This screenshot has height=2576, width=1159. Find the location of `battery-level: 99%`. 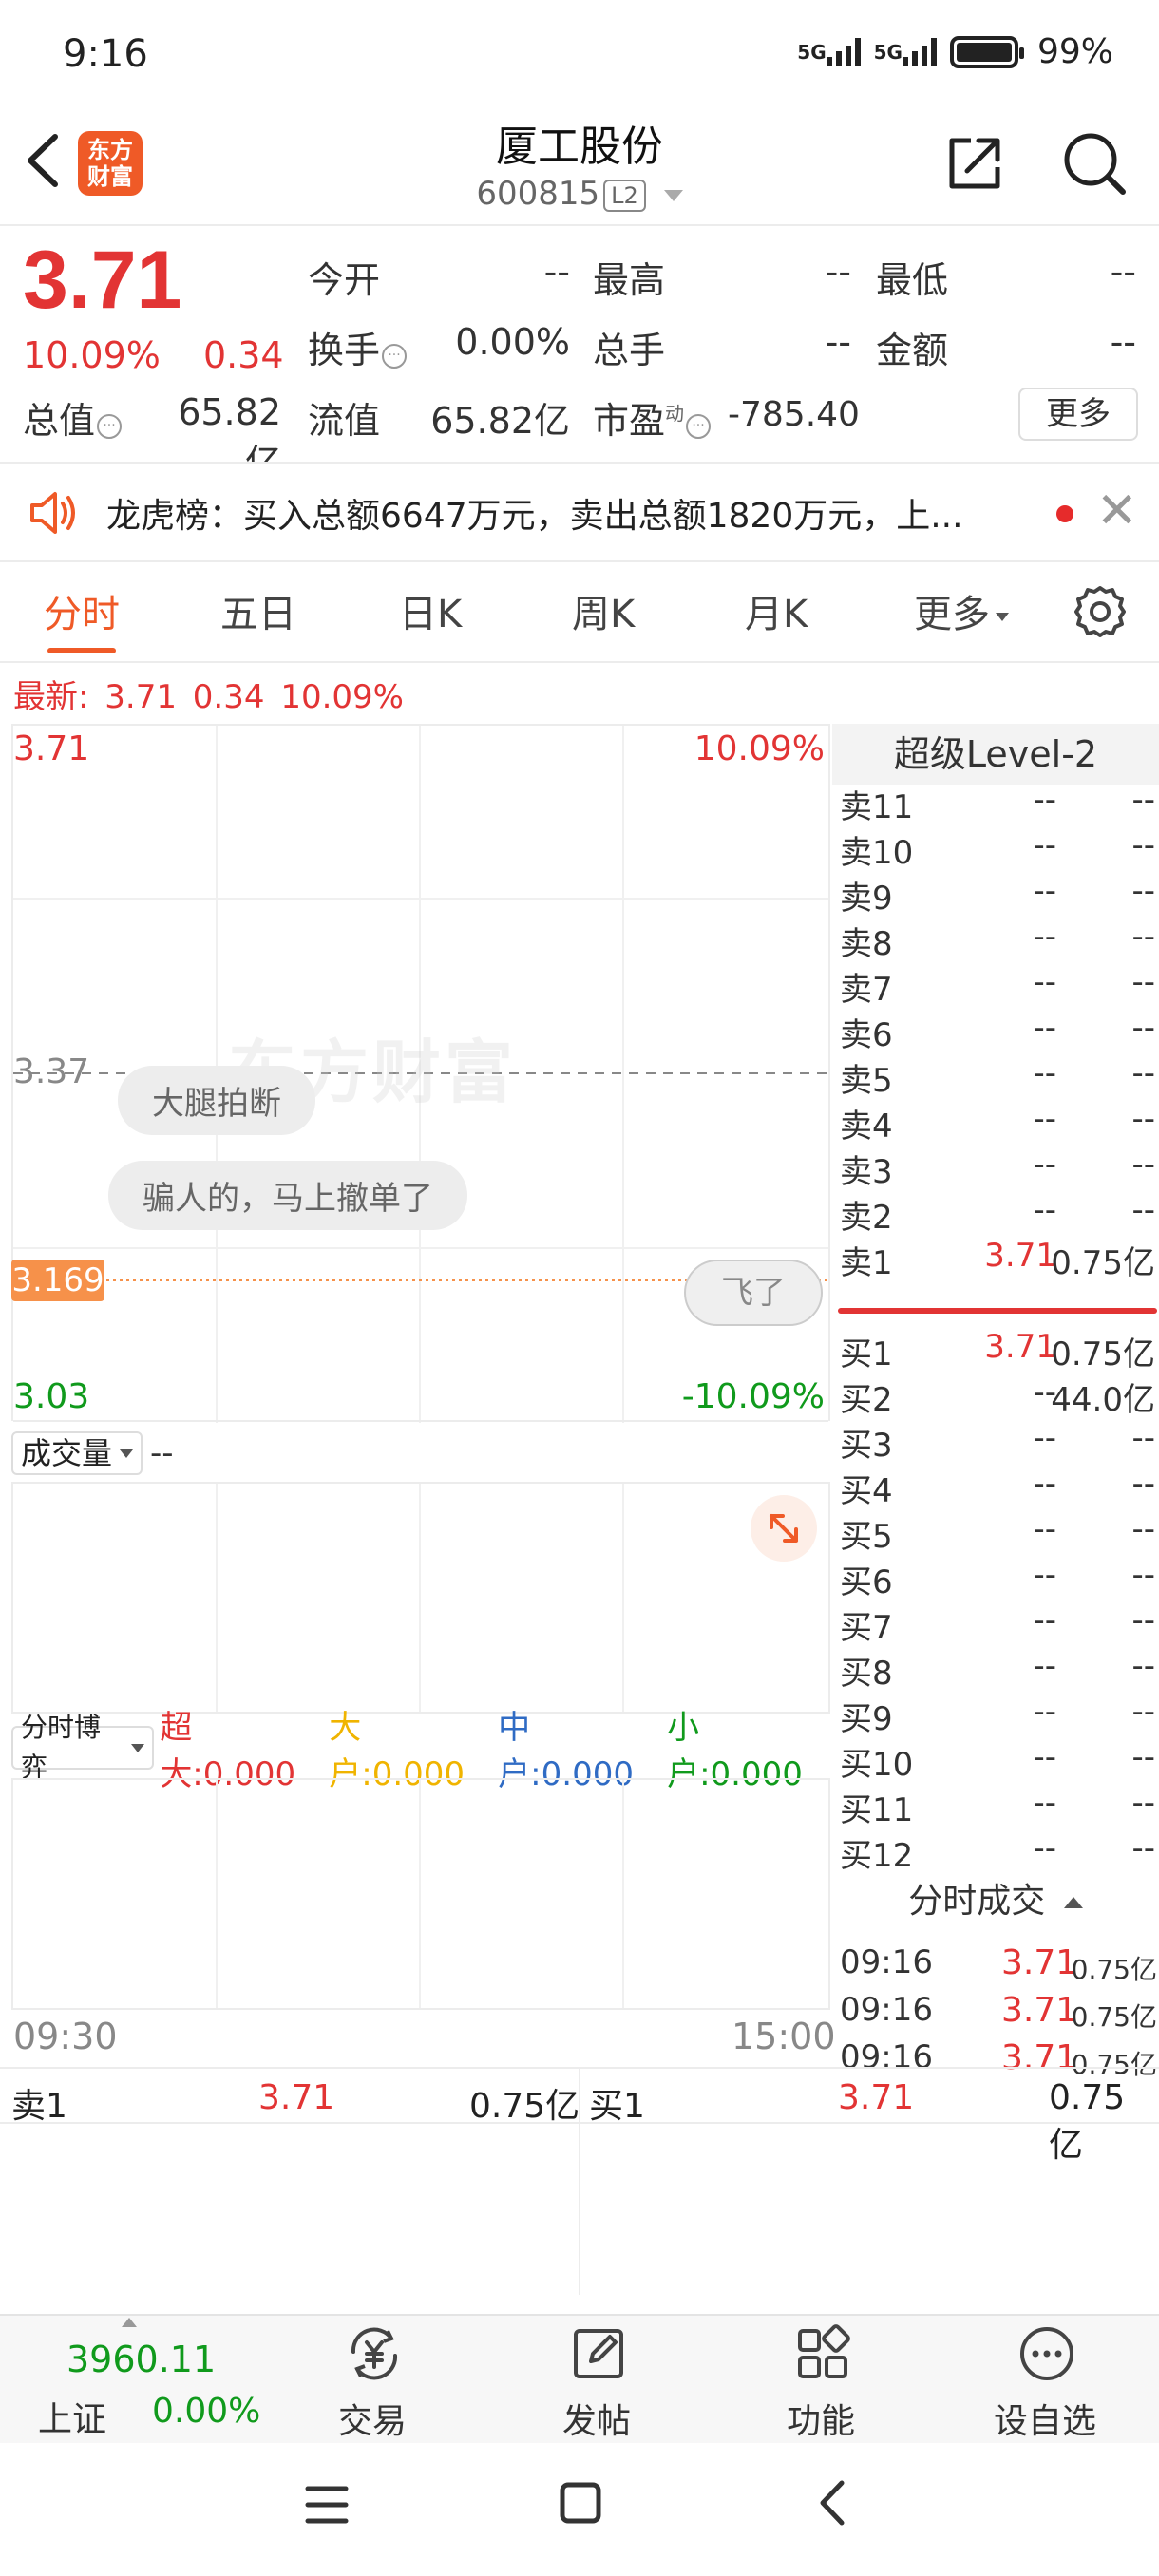

battery-level: 99% is located at coordinates (1074, 51).